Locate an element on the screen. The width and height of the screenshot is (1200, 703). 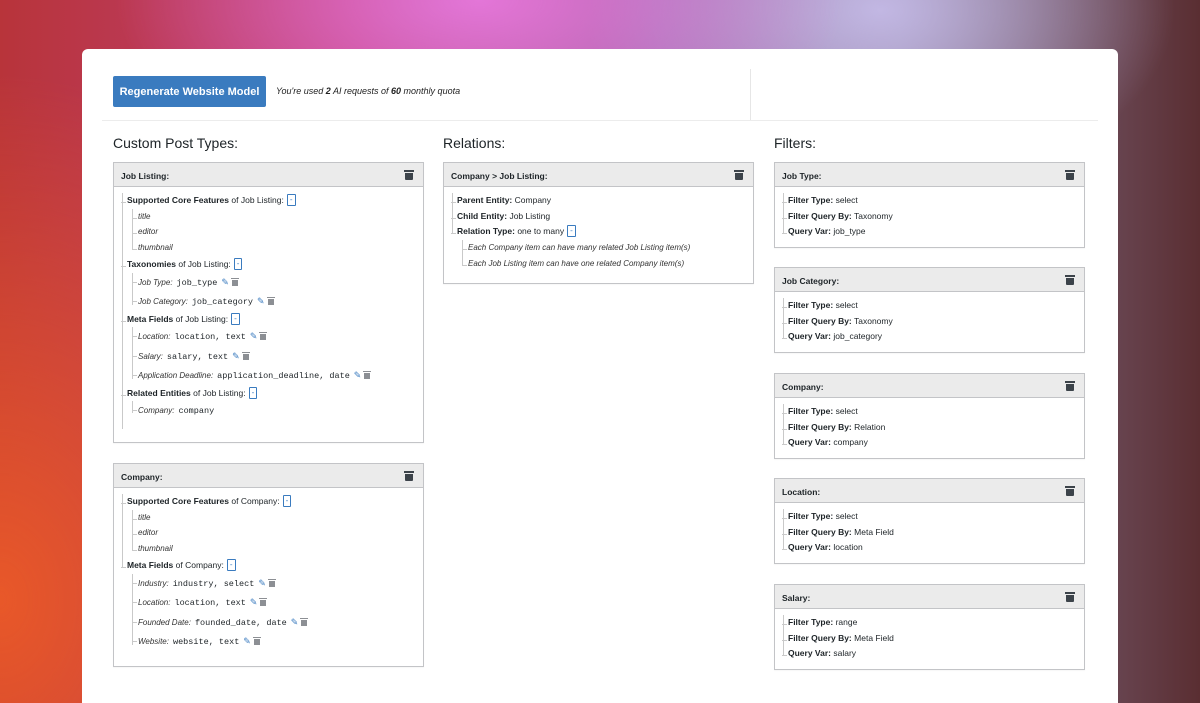
toolbar-divider is located at coordinates (750, 95).